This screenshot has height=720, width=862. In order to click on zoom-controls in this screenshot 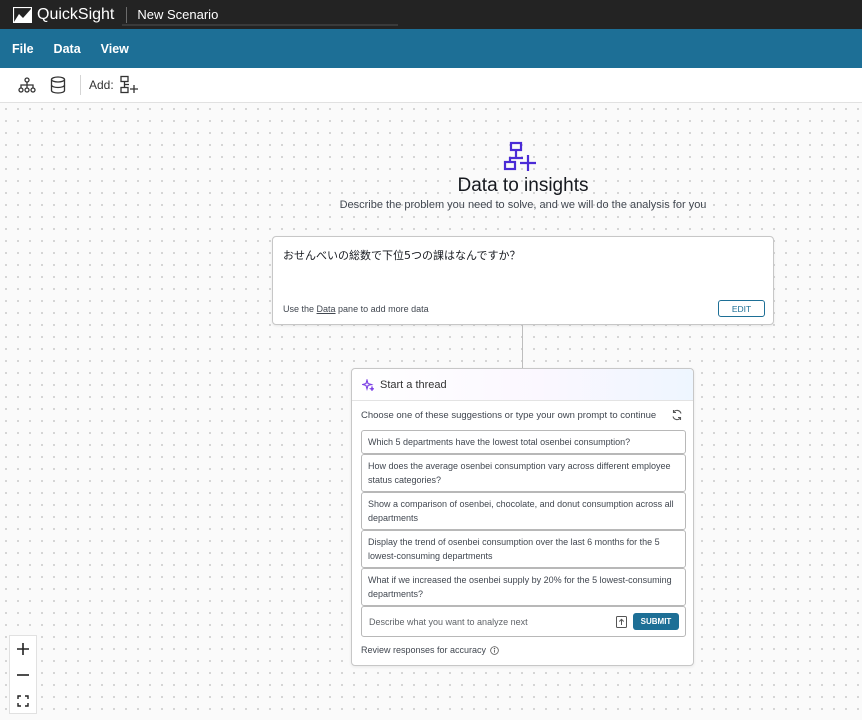, I will do `click(23, 674)`.